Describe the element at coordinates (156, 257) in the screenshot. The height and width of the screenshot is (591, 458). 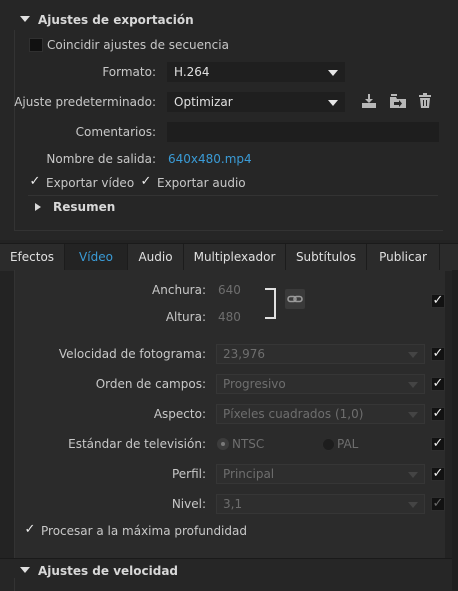
I see `tab-audio: Audio` at that location.